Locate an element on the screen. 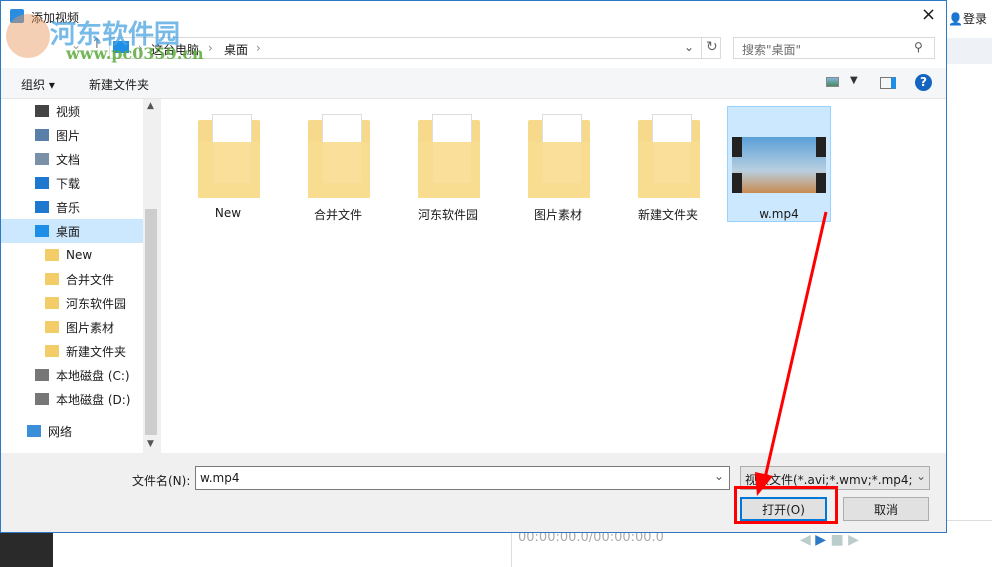  red-highlight-box is located at coordinates (786, 505).